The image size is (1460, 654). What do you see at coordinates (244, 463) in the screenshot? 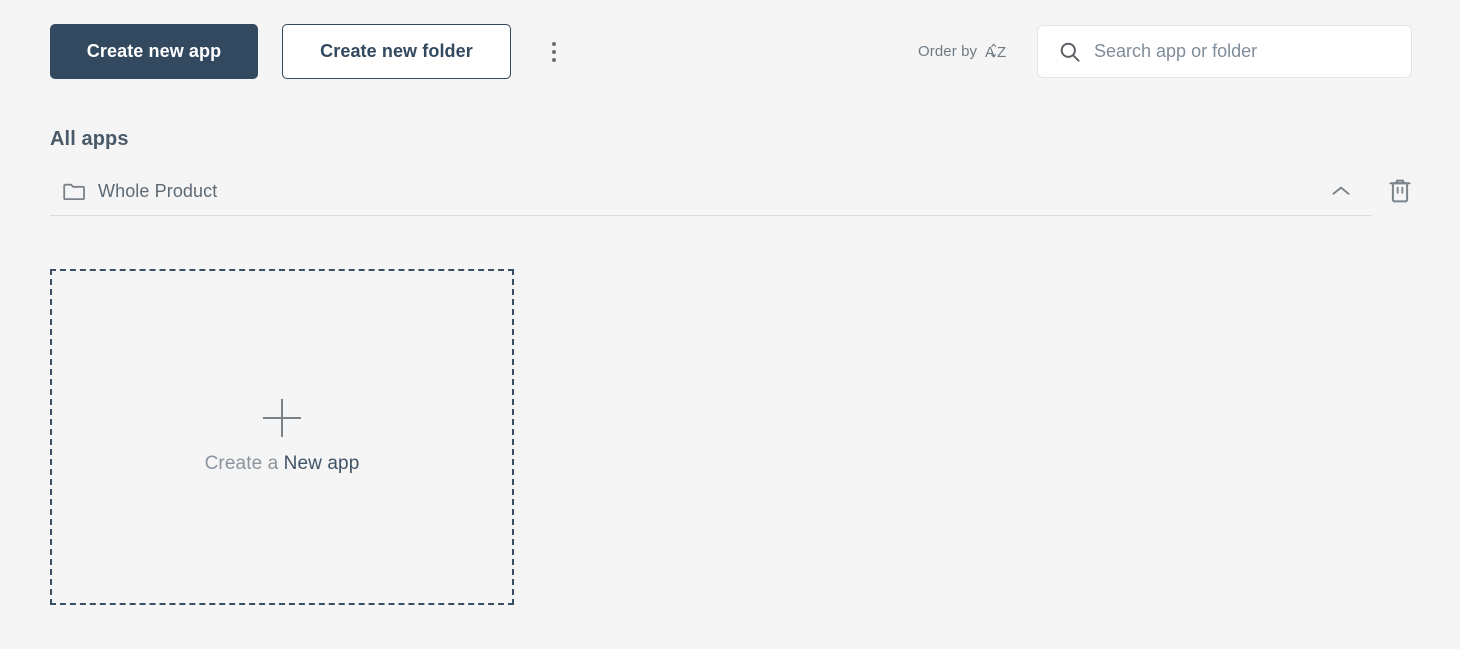
I see `card-caption-prefix: Create a` at bounding box center [244, 463].